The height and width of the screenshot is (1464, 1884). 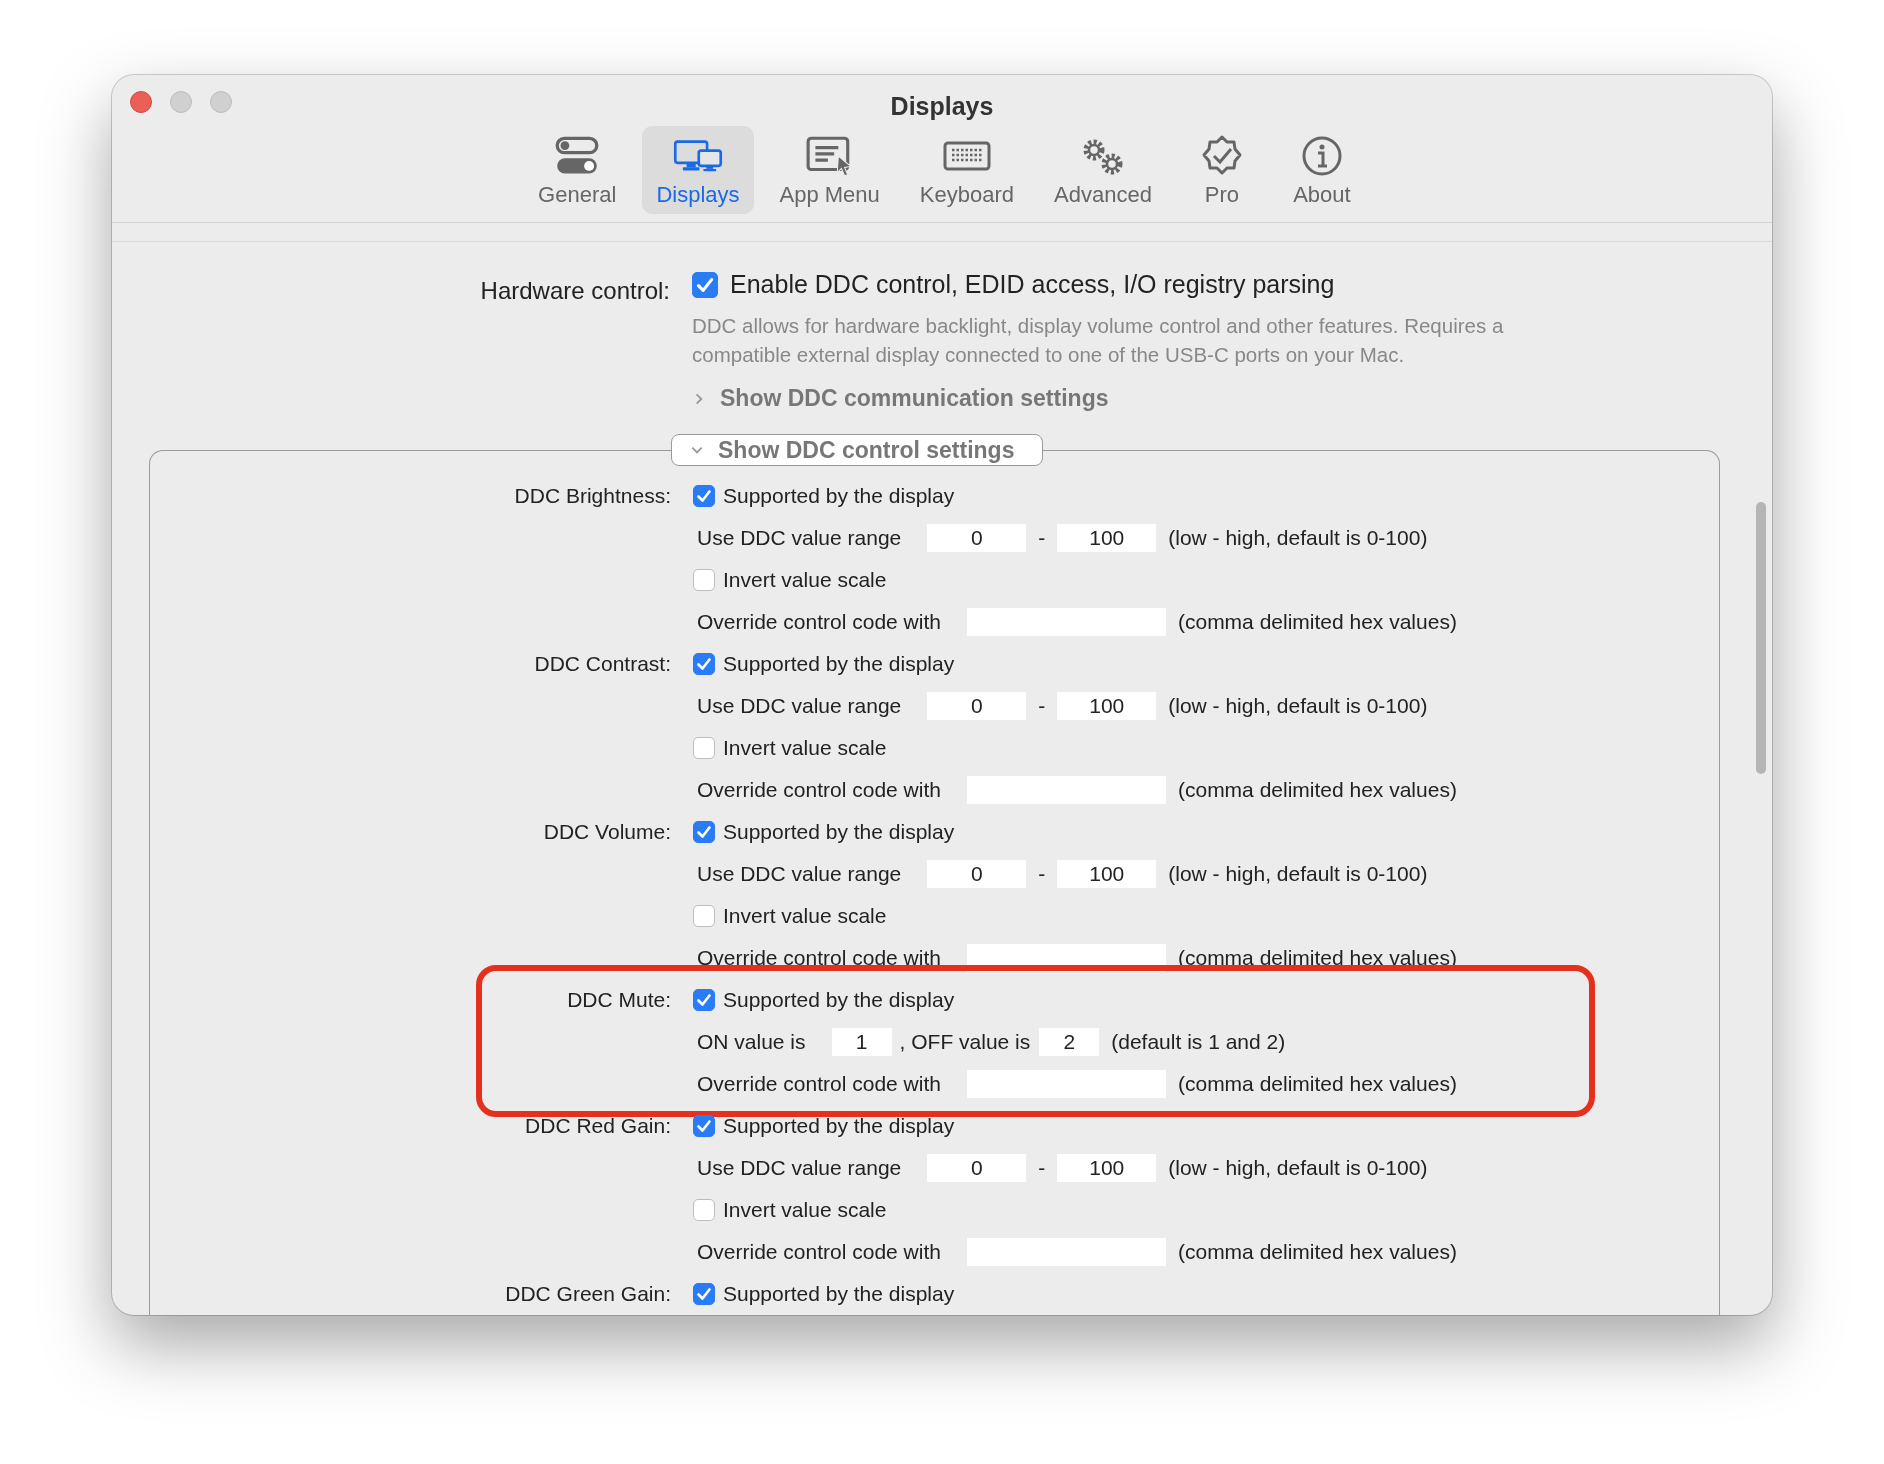 What do you see at coordinates (1761, 638) in the screenshot?
I see `scrollbar-thumb` at bounding box center [1761, 638].